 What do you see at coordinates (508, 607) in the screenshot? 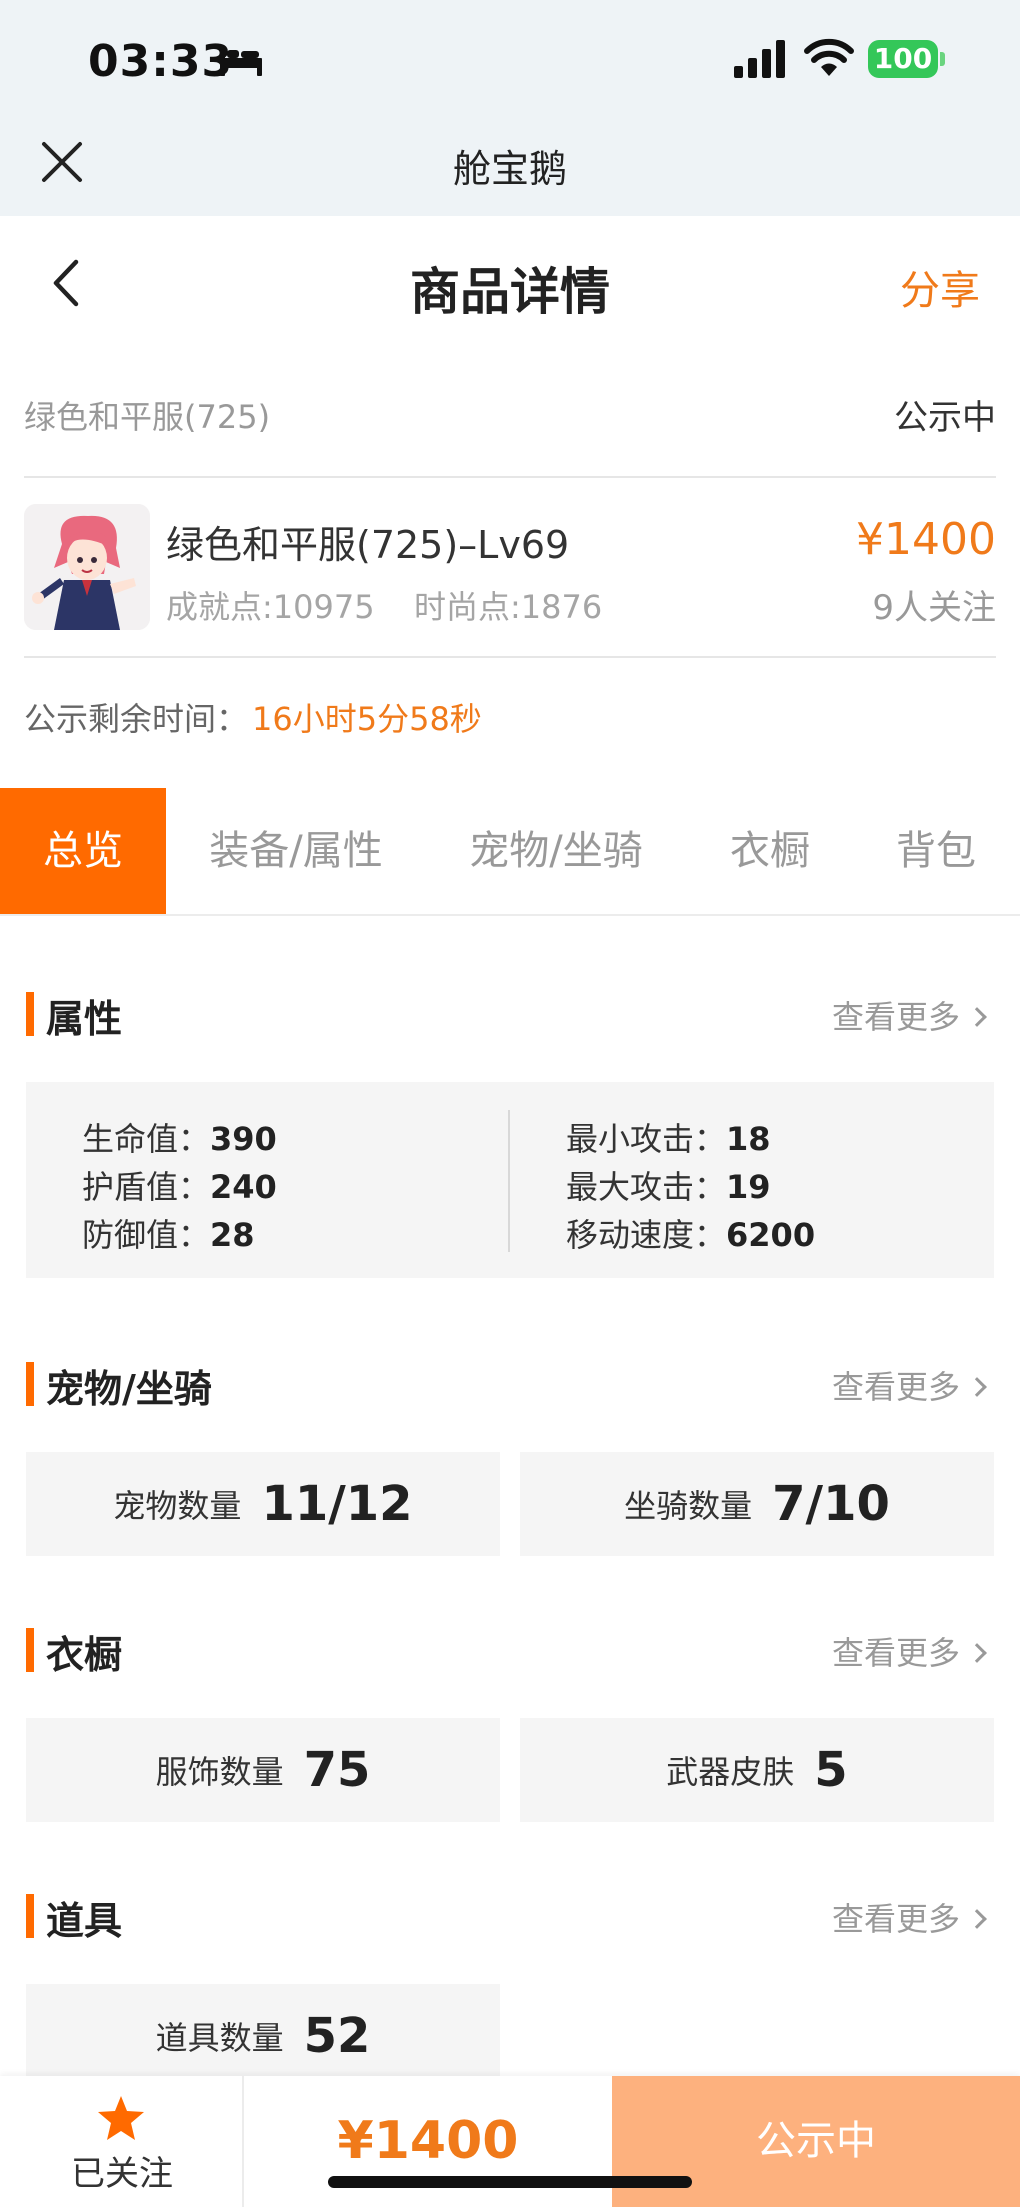
I see `fashion-points: 时尚点:1876` at bounding box center [508, 607].